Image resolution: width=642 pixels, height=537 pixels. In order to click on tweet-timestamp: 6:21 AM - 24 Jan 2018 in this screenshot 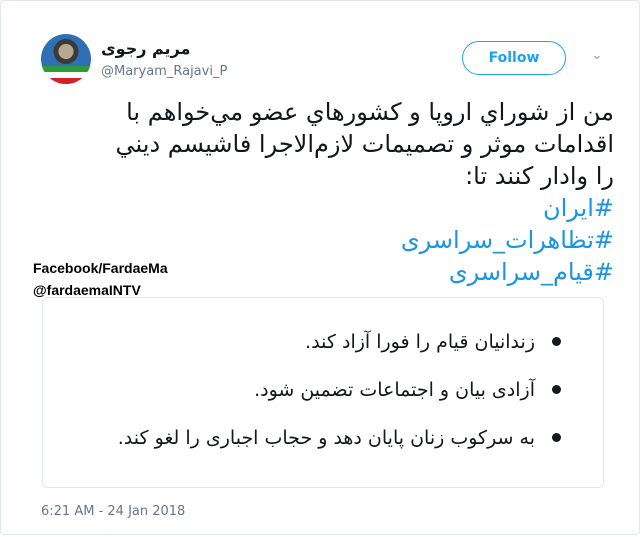, I will do `click(113, 511)`.